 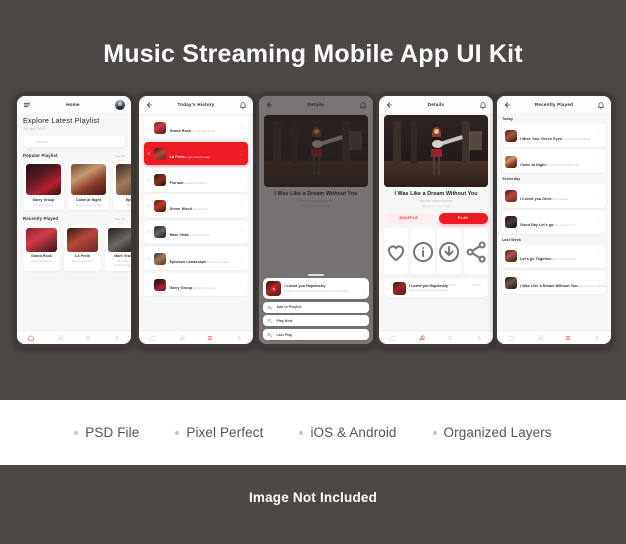 What do you see at coordinates (423, 252) in the screenshot?
I see `info-icon` at bounding box center [423, 252].